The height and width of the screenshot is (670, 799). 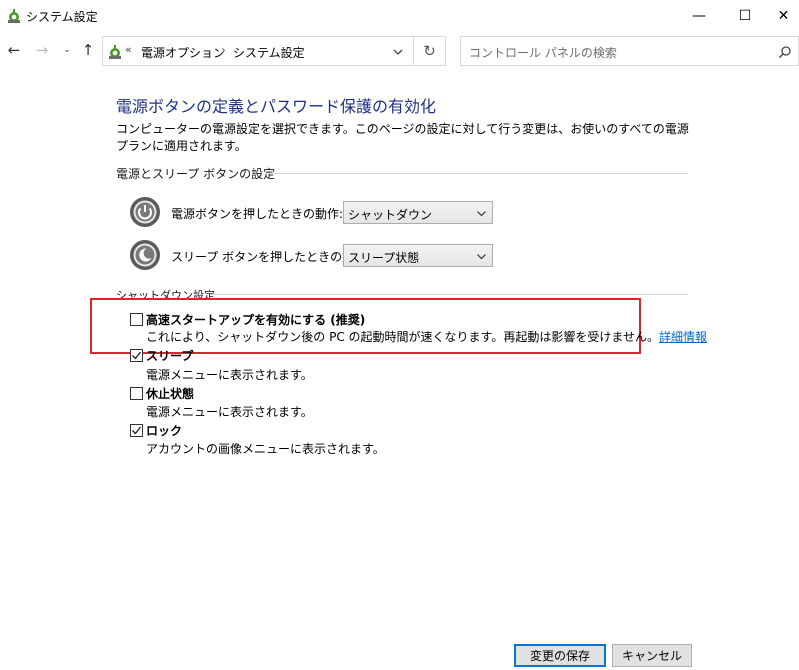 What do you see at coordinates (229, 412) in the screenshot?
I see `hibernate-option-description: 電源メニューに表示されます。` at bounding box center [229, 412].